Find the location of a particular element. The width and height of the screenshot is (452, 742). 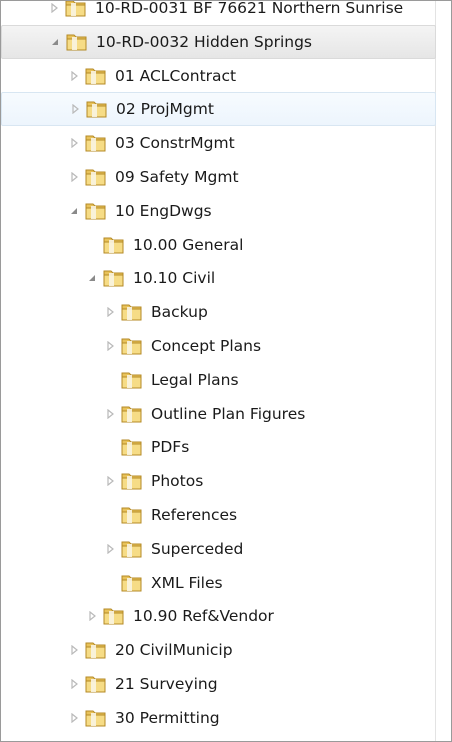

tree-item-references: References is located at coordinates (218, 515).